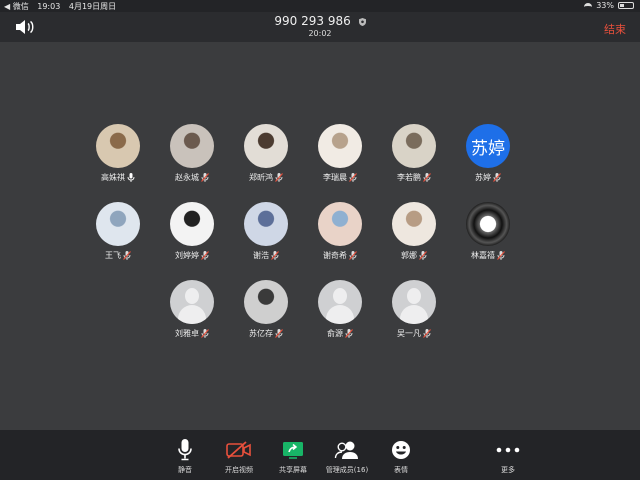 This screenshot has height=480, width=640. What do you see at coordinates (335, 177) in the screenshot?
I see `participant-name: 李瑞晨` at bounding box center [335, 177].